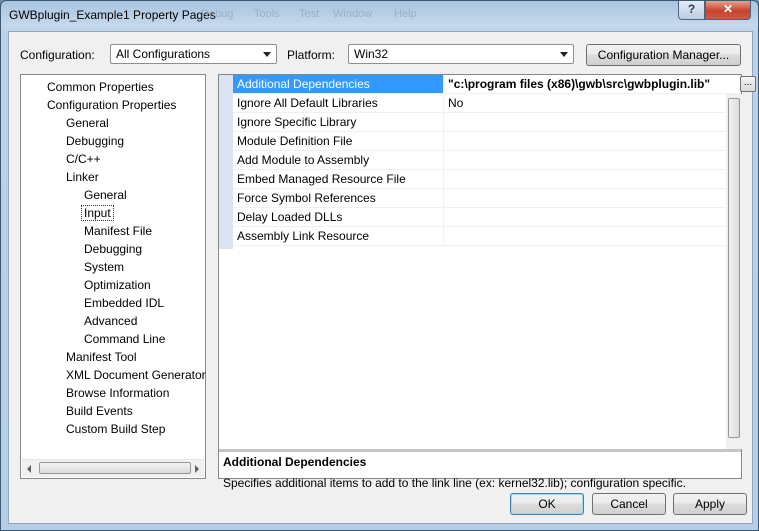  Describe the element at coordinates (29, 469) in the screenshot. I see `scroll-left-icon` at that location.